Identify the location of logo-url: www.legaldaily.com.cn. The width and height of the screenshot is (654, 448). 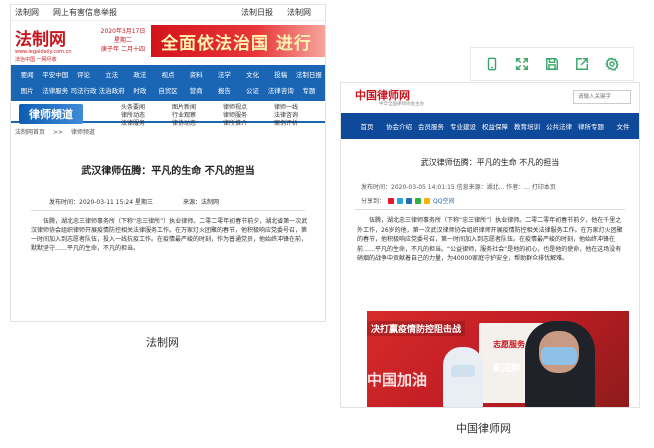
(43, 52).